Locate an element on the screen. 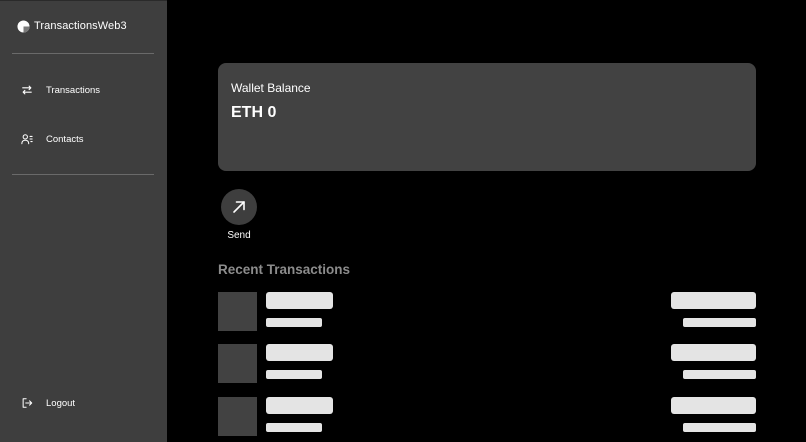 The width and height of the screenshot is (806, 442). sidebar-item-transactions: Transactions is located at coordinates (60, 90).